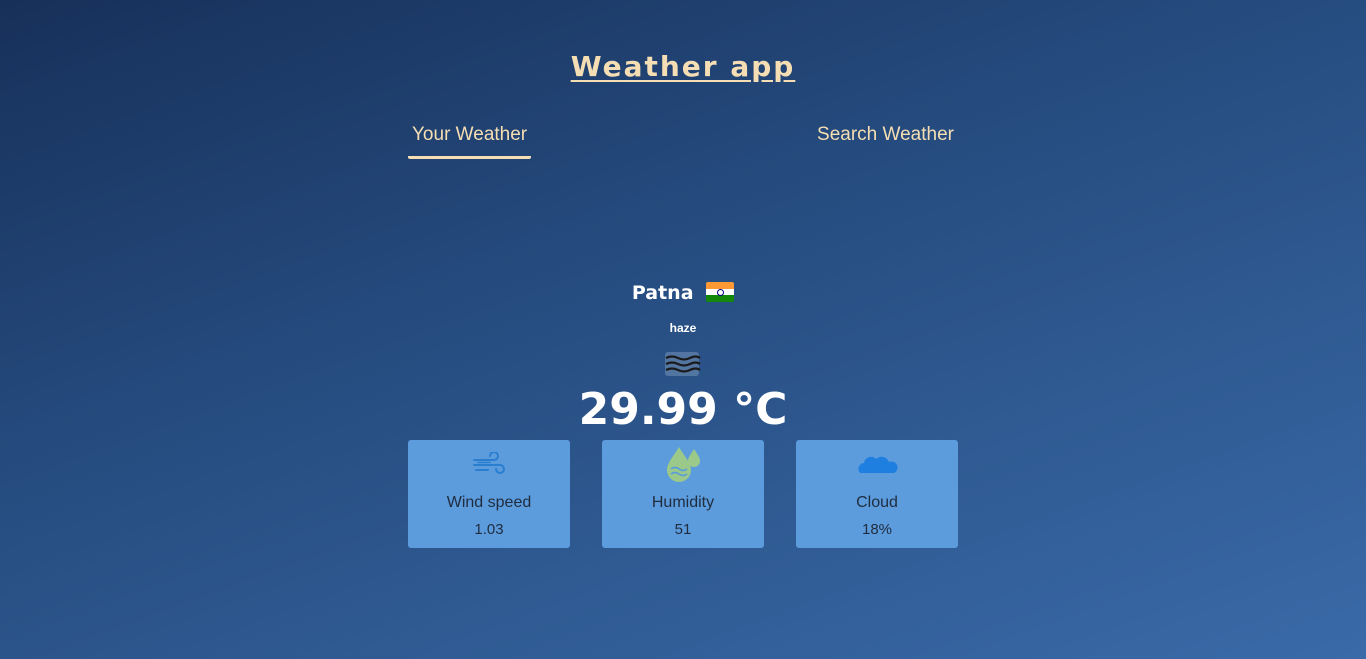  What do you see at coordinates (683, 66) in the screenshot?
I see `app-title: Weather app` at bounding box center [683, 66].